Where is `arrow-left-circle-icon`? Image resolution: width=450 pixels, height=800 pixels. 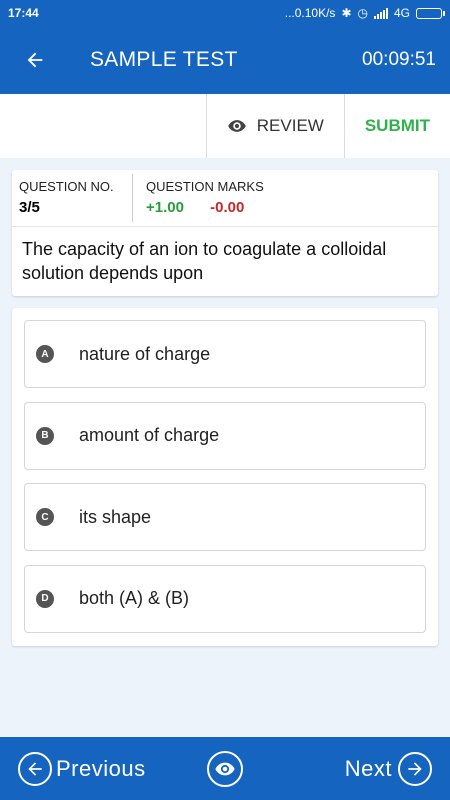
arrow-left-circle-icon is located at coordinates (35, 768).